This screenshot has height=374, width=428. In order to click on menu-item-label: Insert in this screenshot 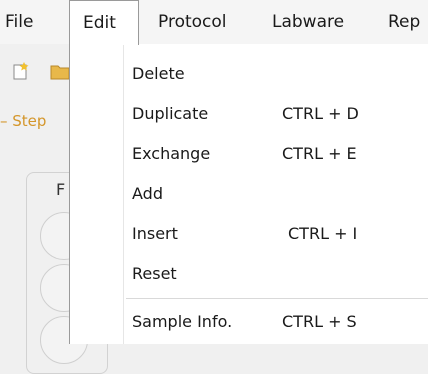, I will do `click(155, 233)`.